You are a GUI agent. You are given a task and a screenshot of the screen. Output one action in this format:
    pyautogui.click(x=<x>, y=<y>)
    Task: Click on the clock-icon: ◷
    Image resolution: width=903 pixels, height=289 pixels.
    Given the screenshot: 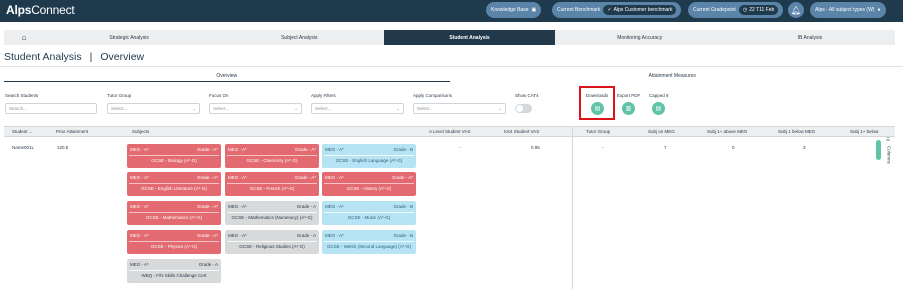 What is the action you would take?
    pyautogui.click(x=745, y=10)
    